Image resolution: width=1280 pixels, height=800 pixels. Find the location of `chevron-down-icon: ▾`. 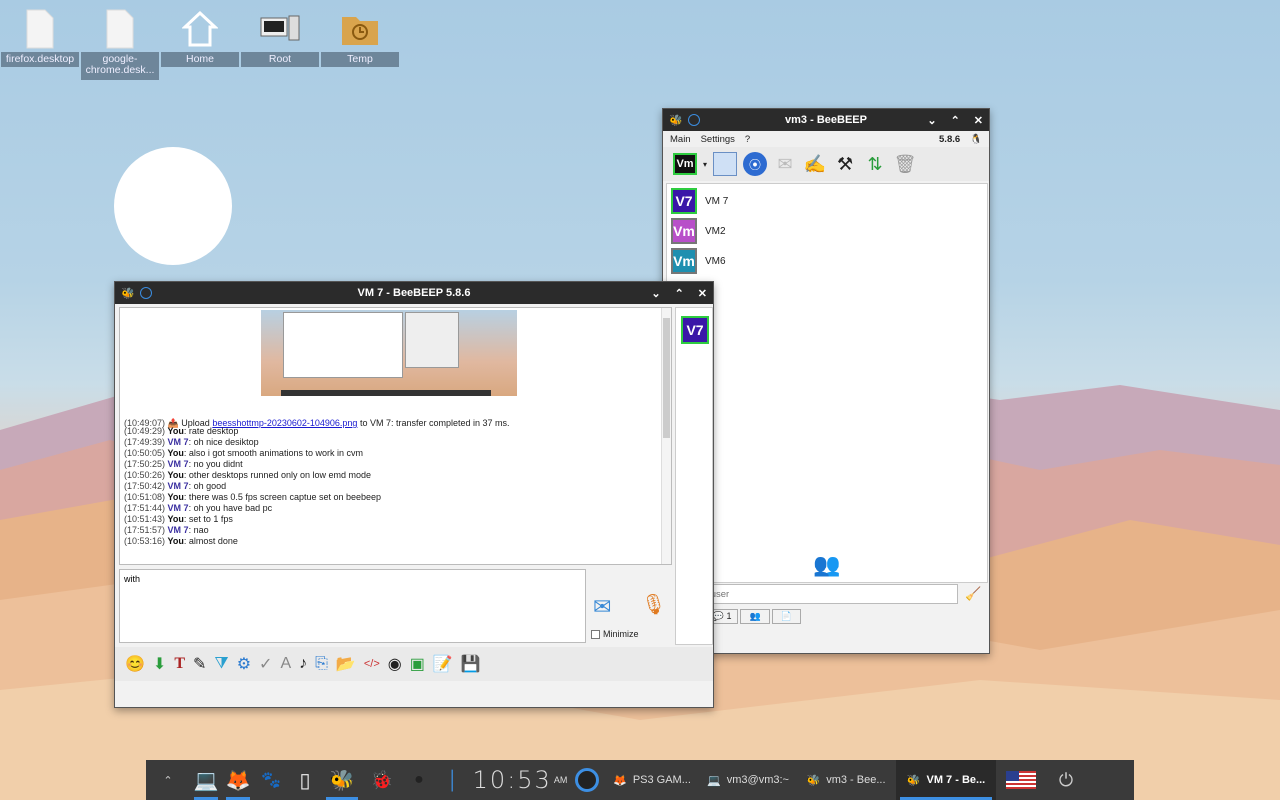

chevron-down-icon: ▾ is located at coordinates (705, 164).